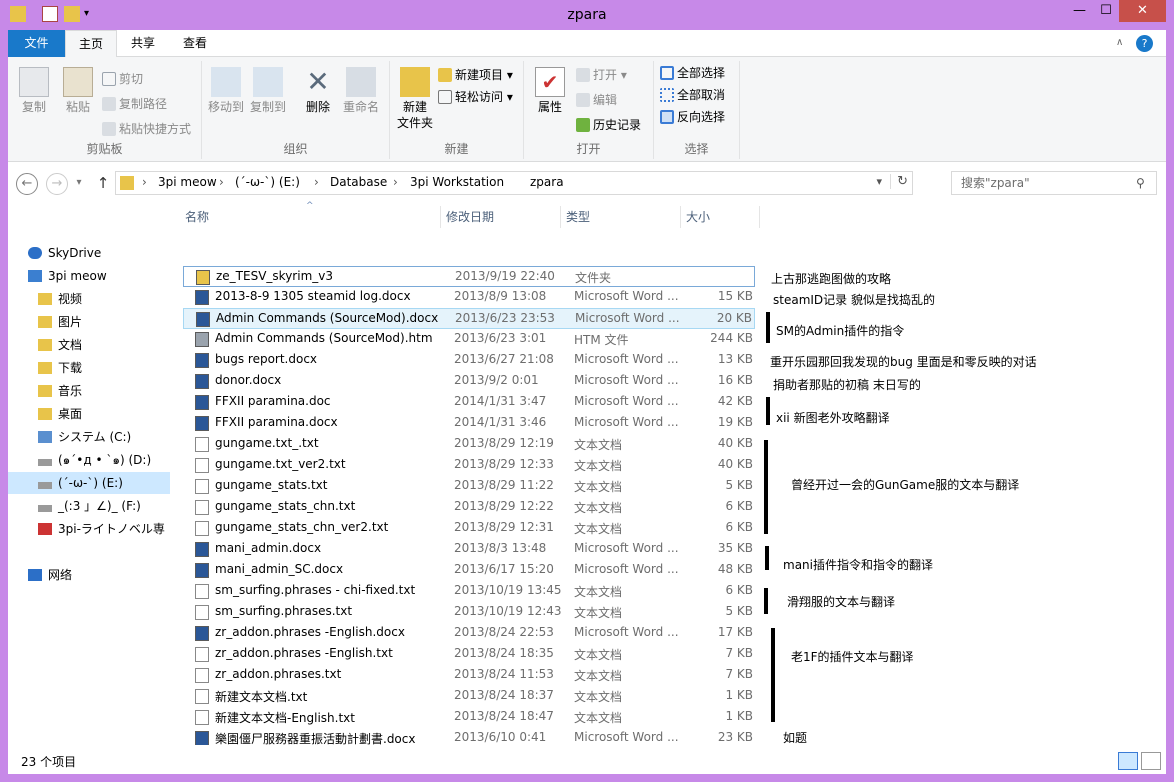 This screenshot has width=1174, height=782. I want to click on select-all-button: 全部选择, so click(692, 73).